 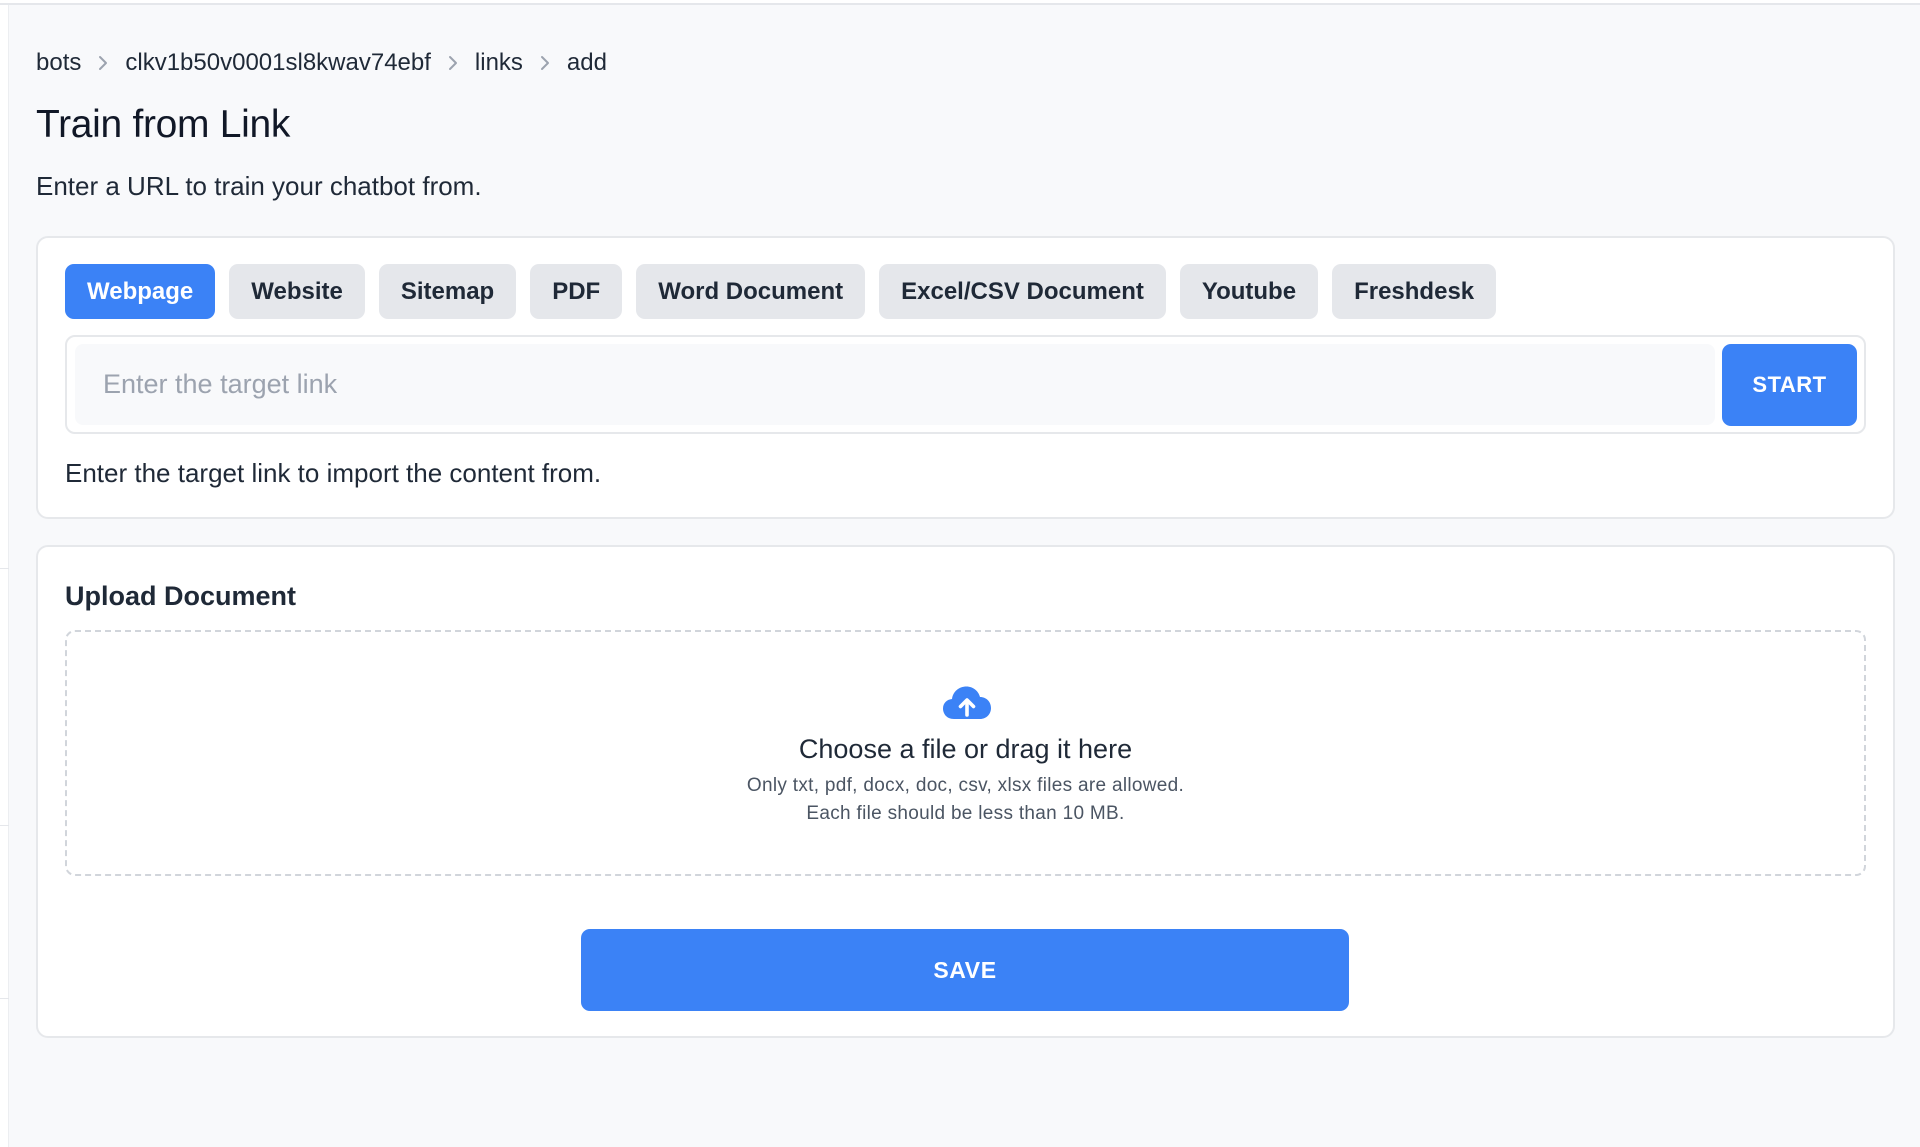 I want to click on breadcrumb-item-bot-id: clkv1b50v0001sl8kwav74ebf, so click(x=278, y=63).